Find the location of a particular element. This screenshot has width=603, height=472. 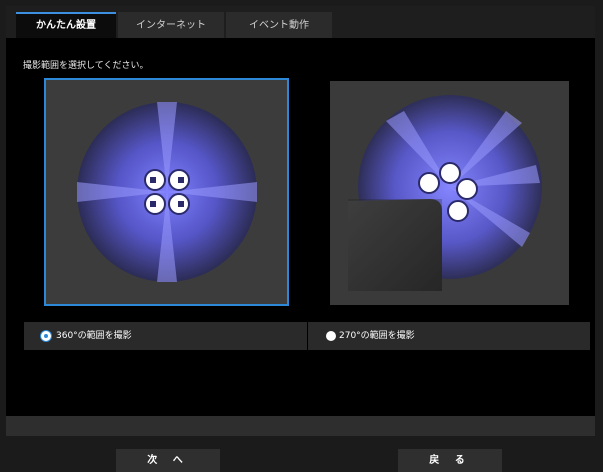

tab-easy-setup: かんたん設置 is located at coordinates (66, 25).